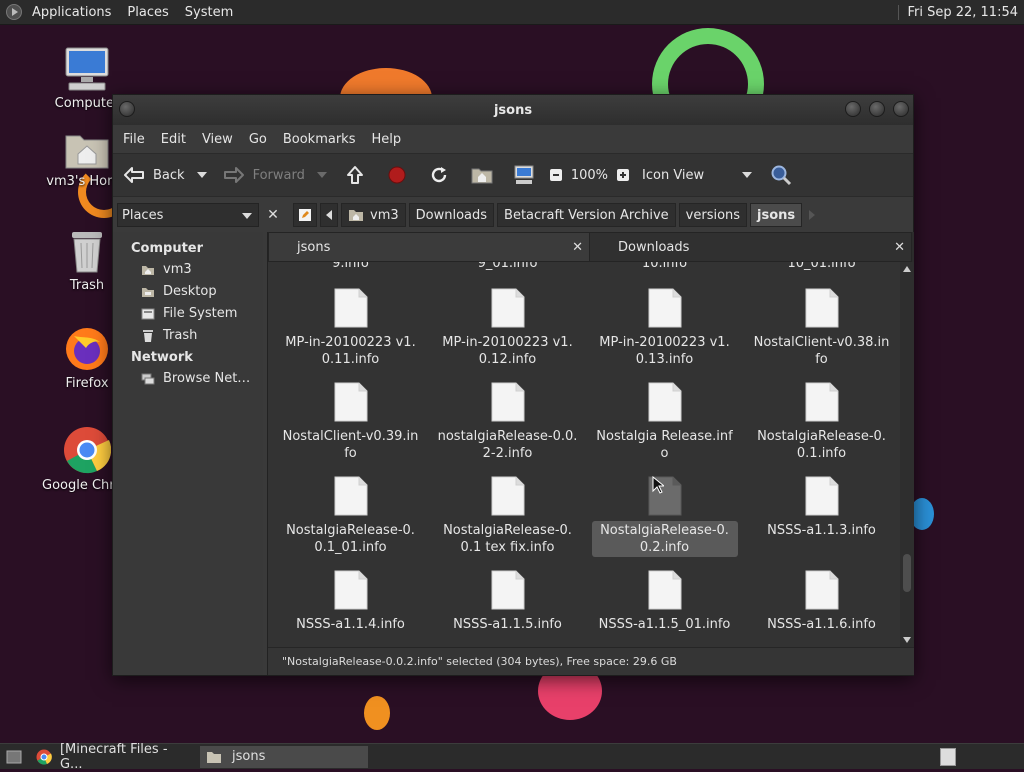  I want to click on back-button: Back, so click(165, 175).